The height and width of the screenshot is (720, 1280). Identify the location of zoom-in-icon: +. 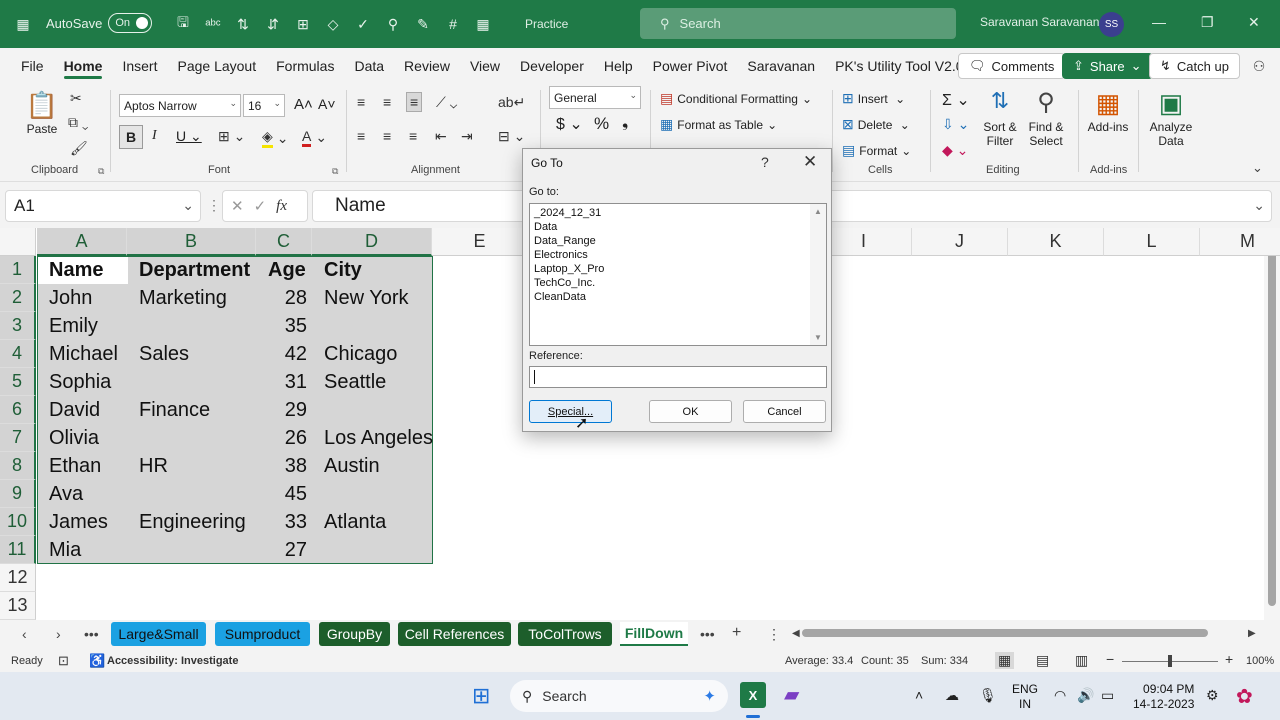
(1229, 659).